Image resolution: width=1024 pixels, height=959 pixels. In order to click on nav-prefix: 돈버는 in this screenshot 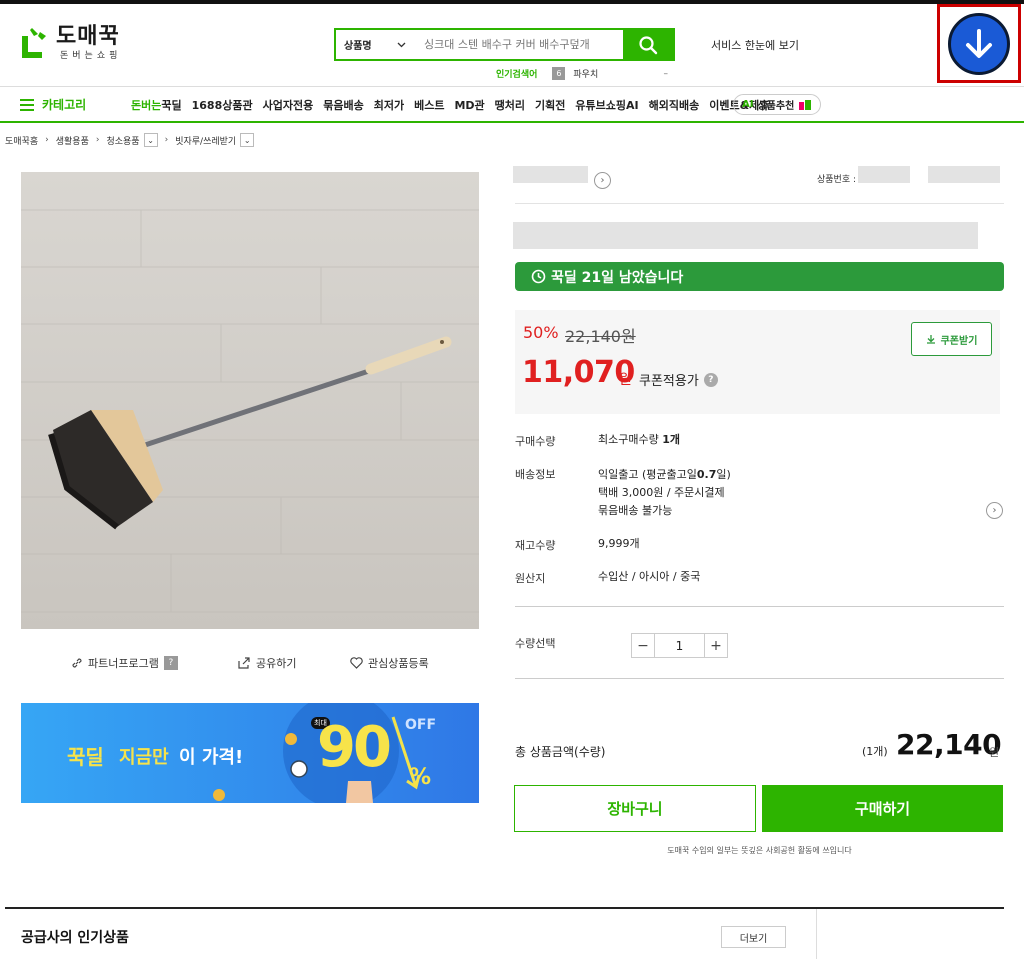, I will do `click(146, 105)`.